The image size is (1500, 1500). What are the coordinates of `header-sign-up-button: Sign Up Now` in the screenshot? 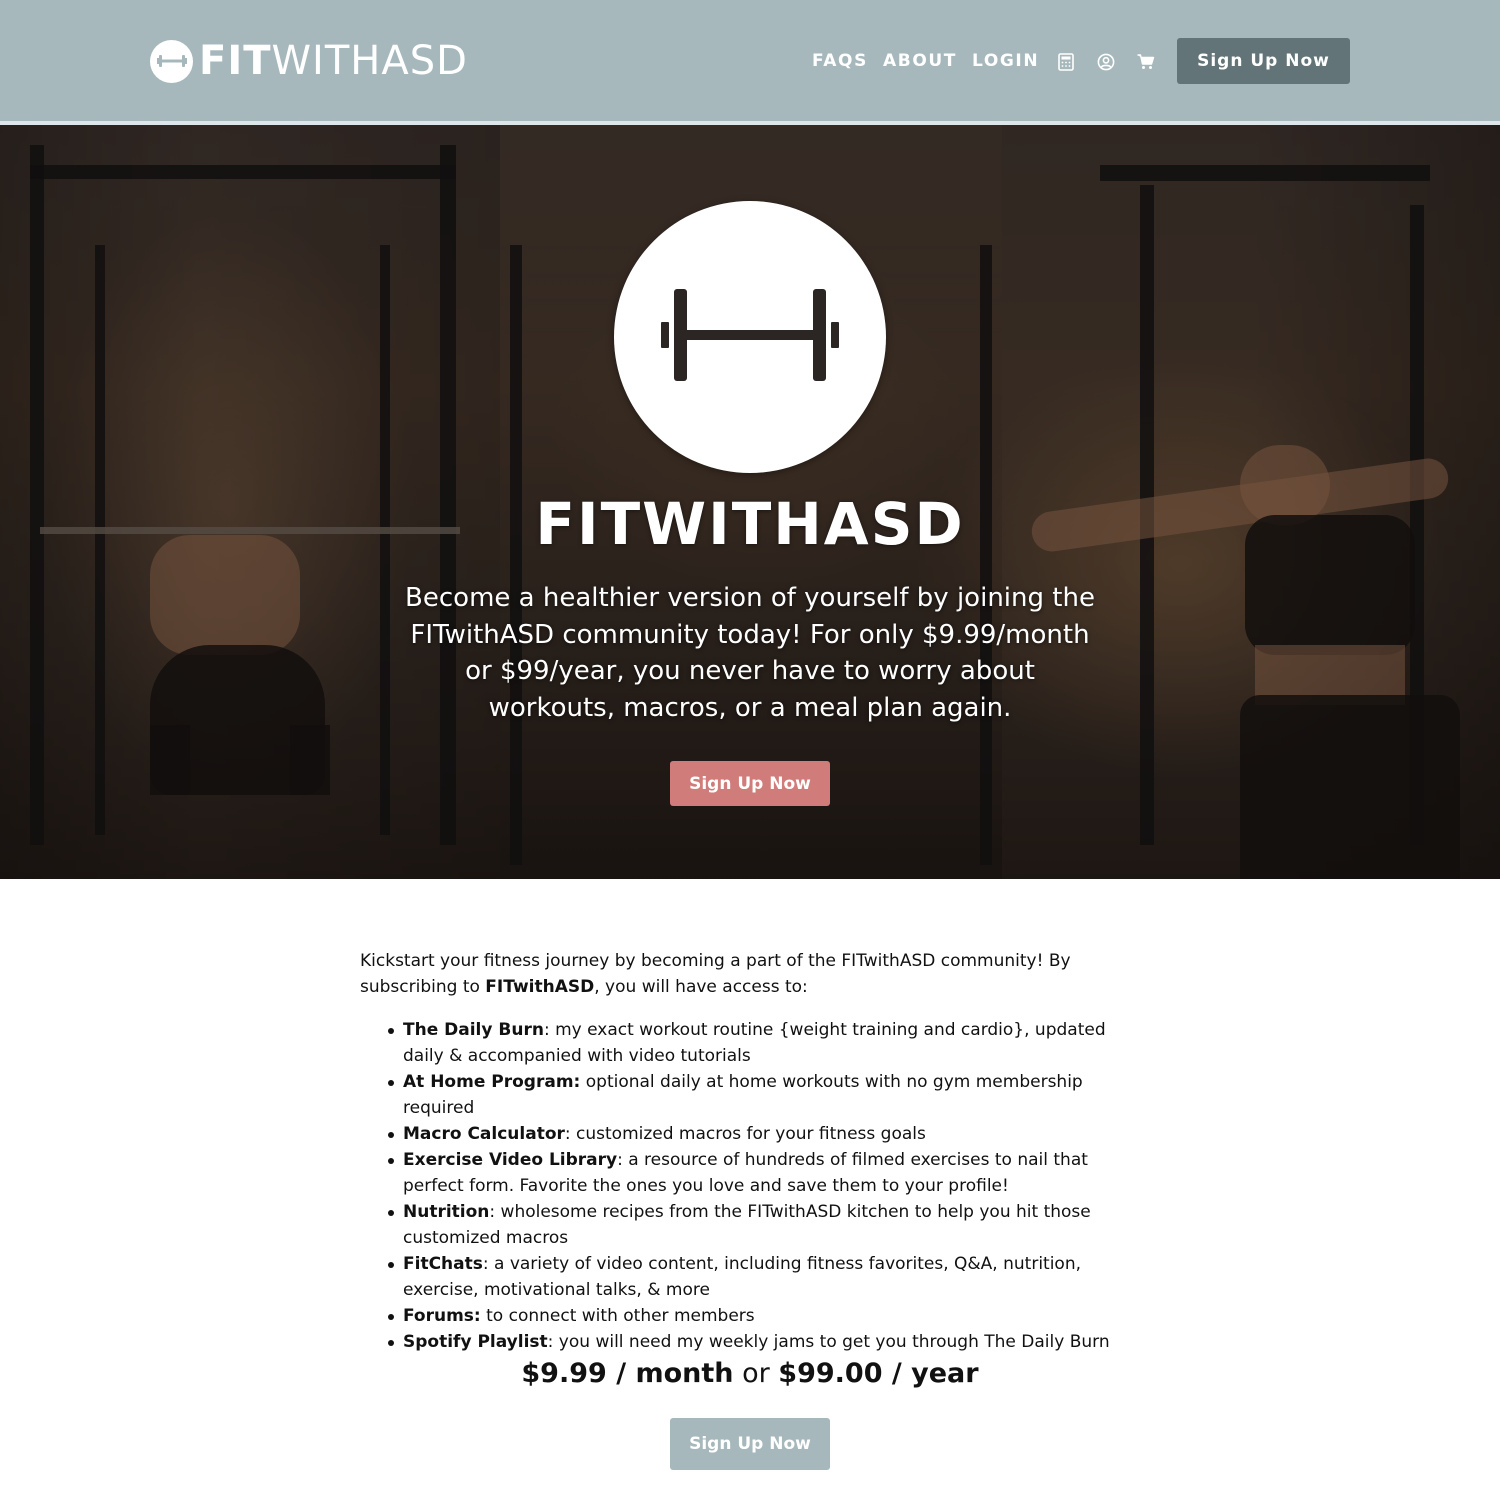 It's located at (1263, 61).